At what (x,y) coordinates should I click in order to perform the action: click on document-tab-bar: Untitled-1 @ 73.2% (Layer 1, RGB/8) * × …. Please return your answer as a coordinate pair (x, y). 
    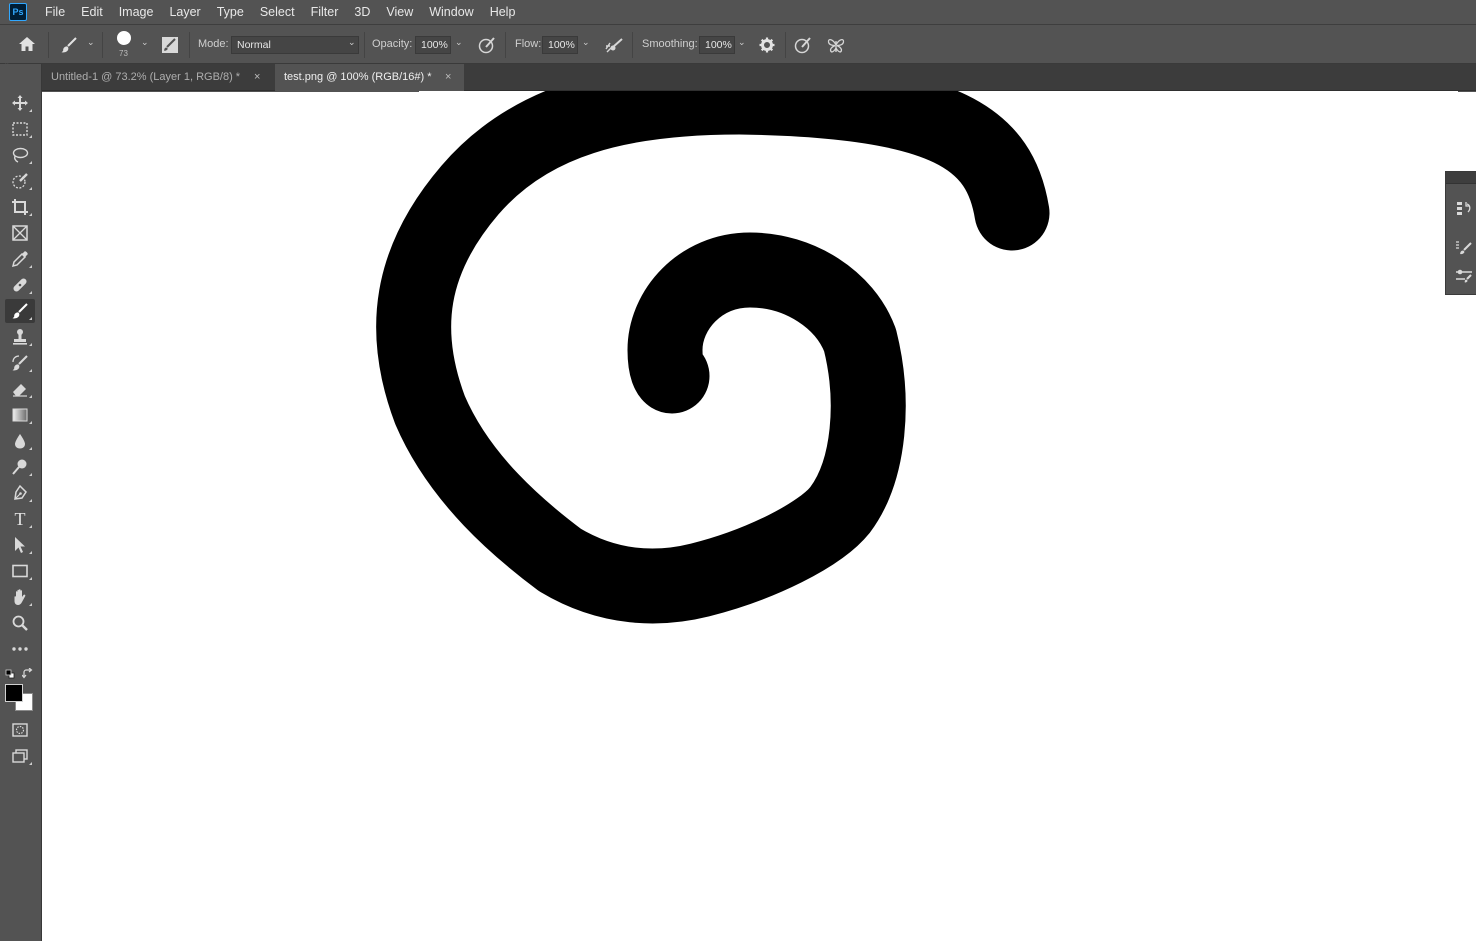
    Looking at the image, I should click on (759, 77).